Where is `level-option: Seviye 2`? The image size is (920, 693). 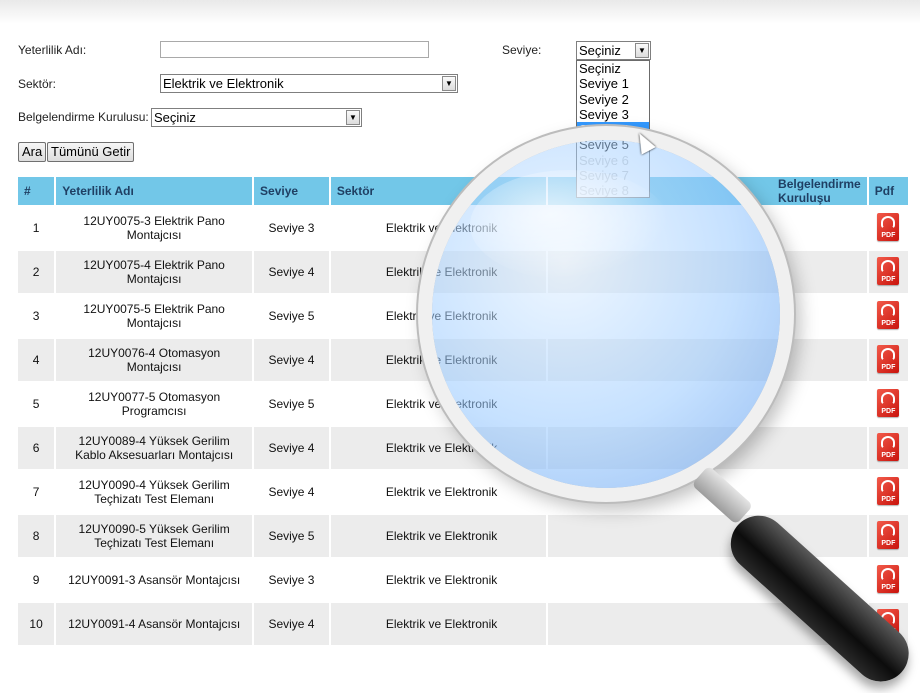
level-option: Seviye 2 is located at coordinates (613, 99).